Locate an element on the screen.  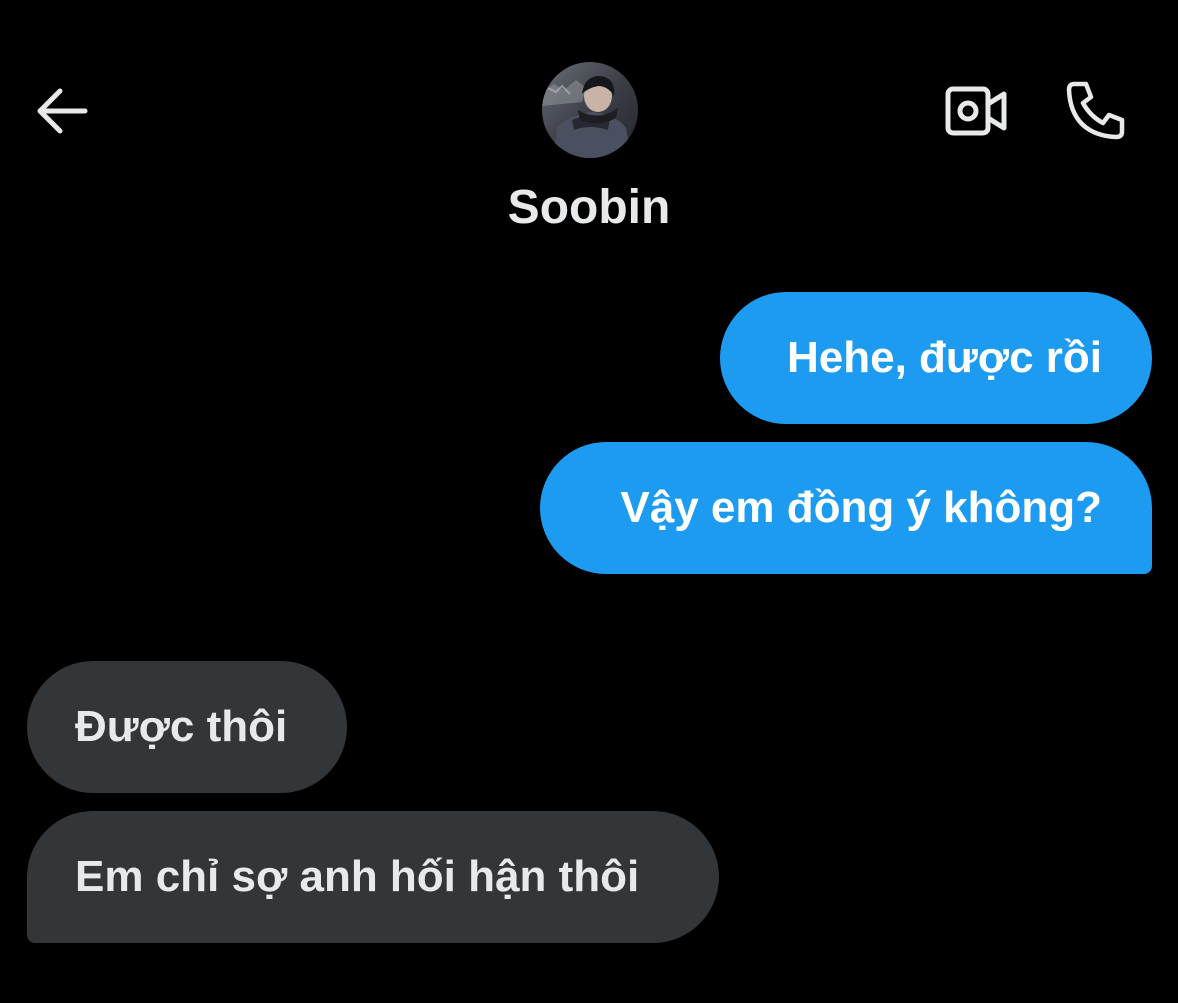
message-bubble-received: Em chỉ sợ anh hối hận thôi is located at coordinates (373, 877).